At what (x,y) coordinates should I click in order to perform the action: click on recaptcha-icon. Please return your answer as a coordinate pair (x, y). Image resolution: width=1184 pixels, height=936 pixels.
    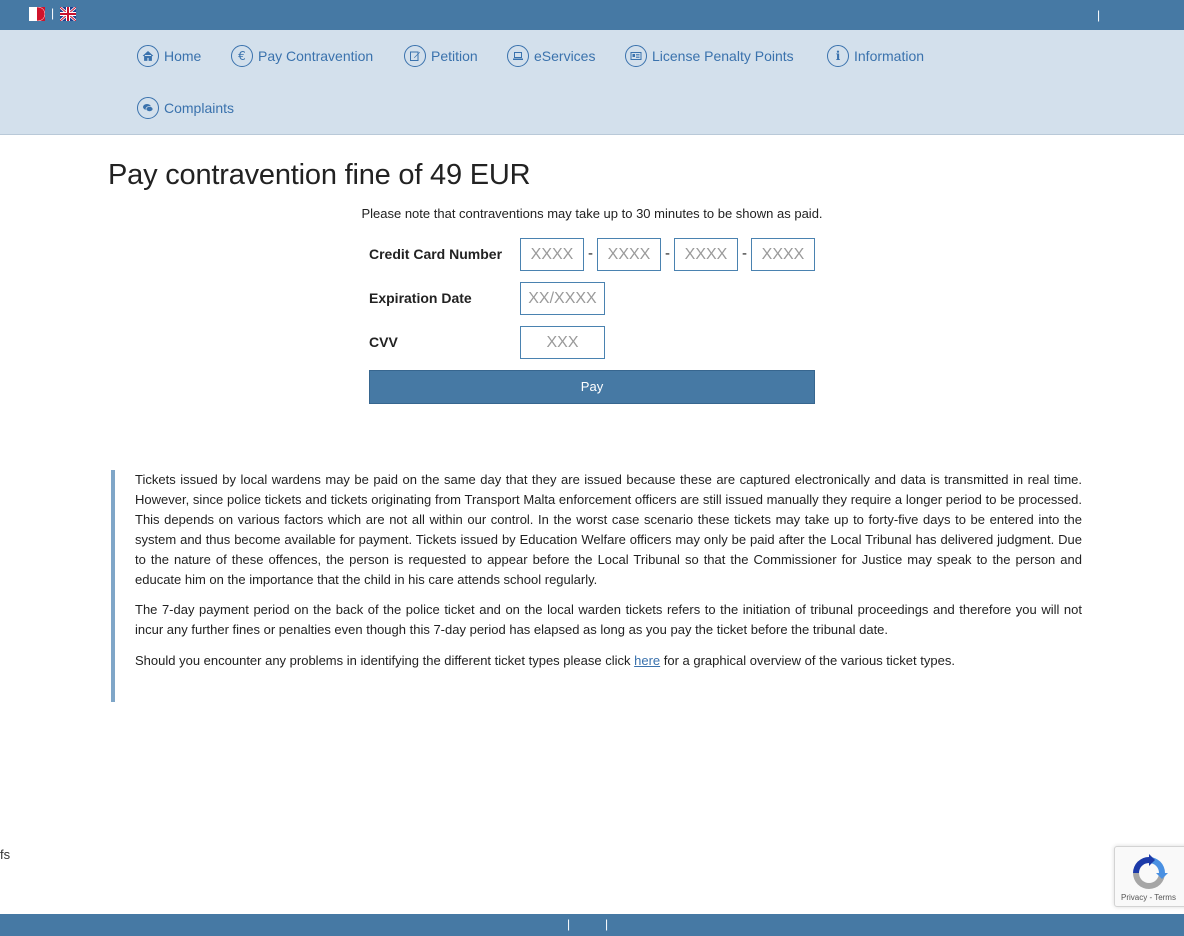
    Looking at the image, I should click on (1150, 871).